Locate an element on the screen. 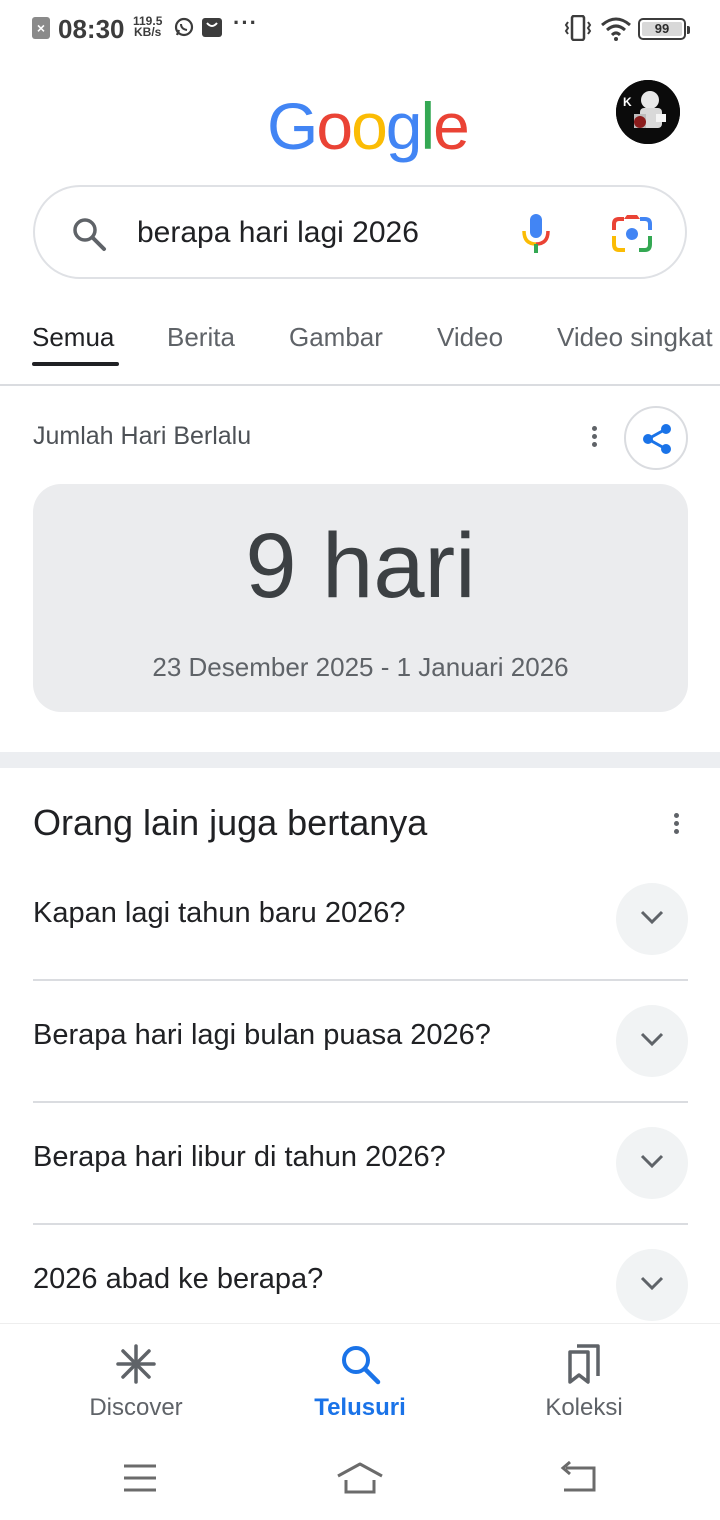 Image resolution: width=720 pixels, height=1520 pixels. search-tabs: Semua Berita Gambar Video Video singkat is located at coordinates (360, 343).